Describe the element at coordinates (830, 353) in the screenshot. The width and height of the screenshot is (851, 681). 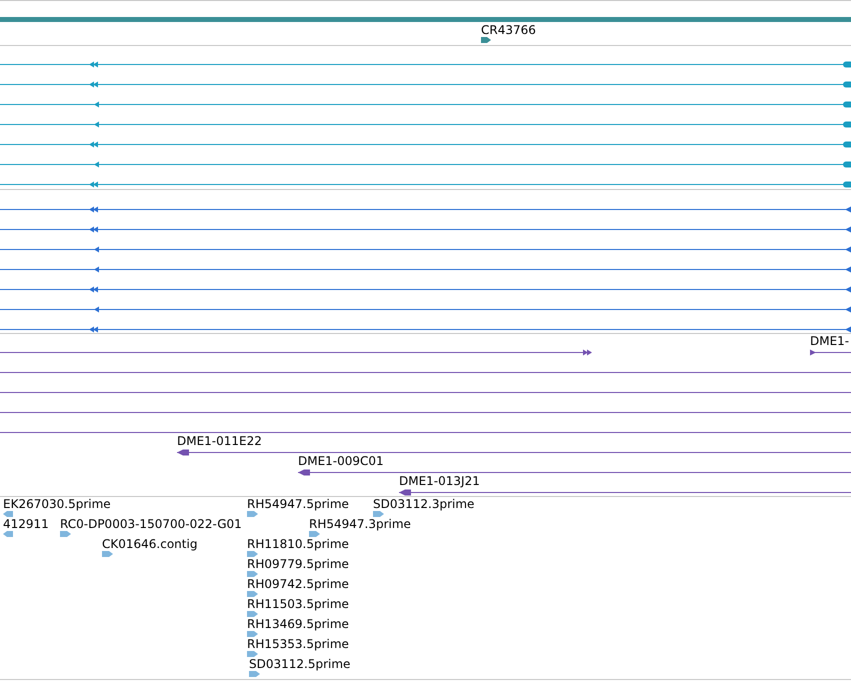
I see `clone-line` at that location.